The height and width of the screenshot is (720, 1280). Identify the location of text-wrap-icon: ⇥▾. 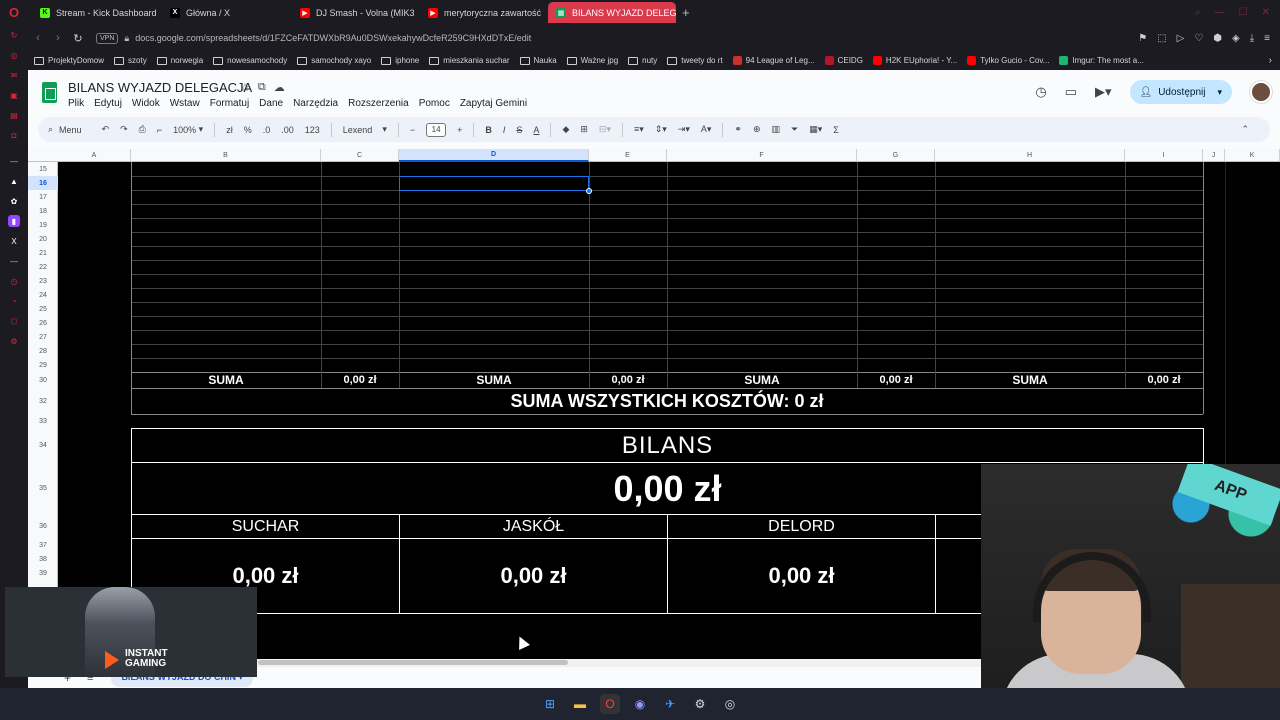
(684, 129).